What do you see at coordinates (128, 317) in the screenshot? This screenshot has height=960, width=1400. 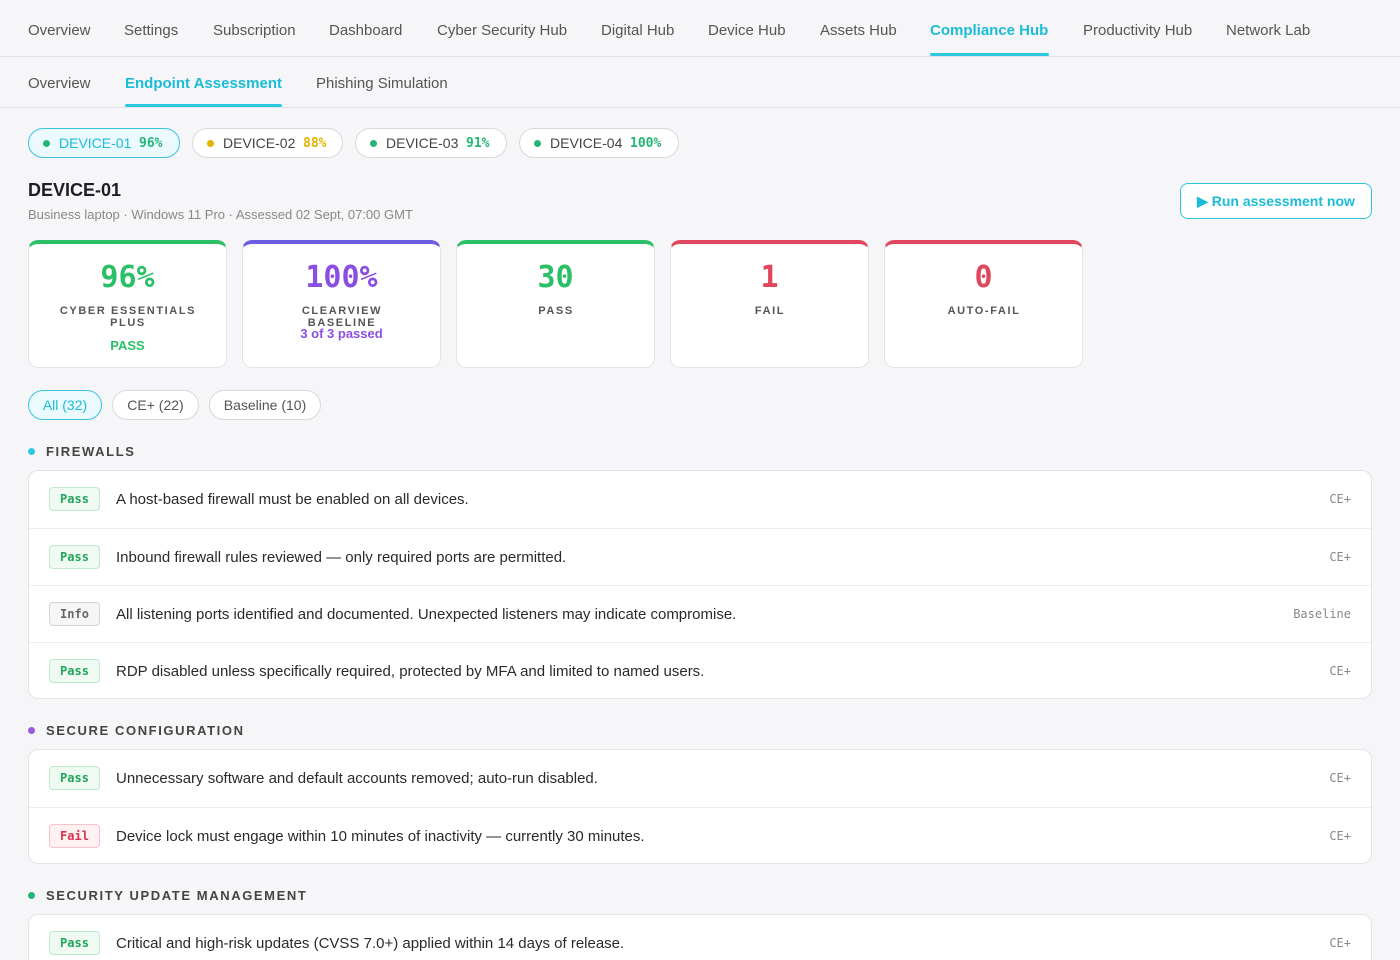 I see `card-caption: CYBER ESSENTIALS PLUS` at bounding box center [128, 317].